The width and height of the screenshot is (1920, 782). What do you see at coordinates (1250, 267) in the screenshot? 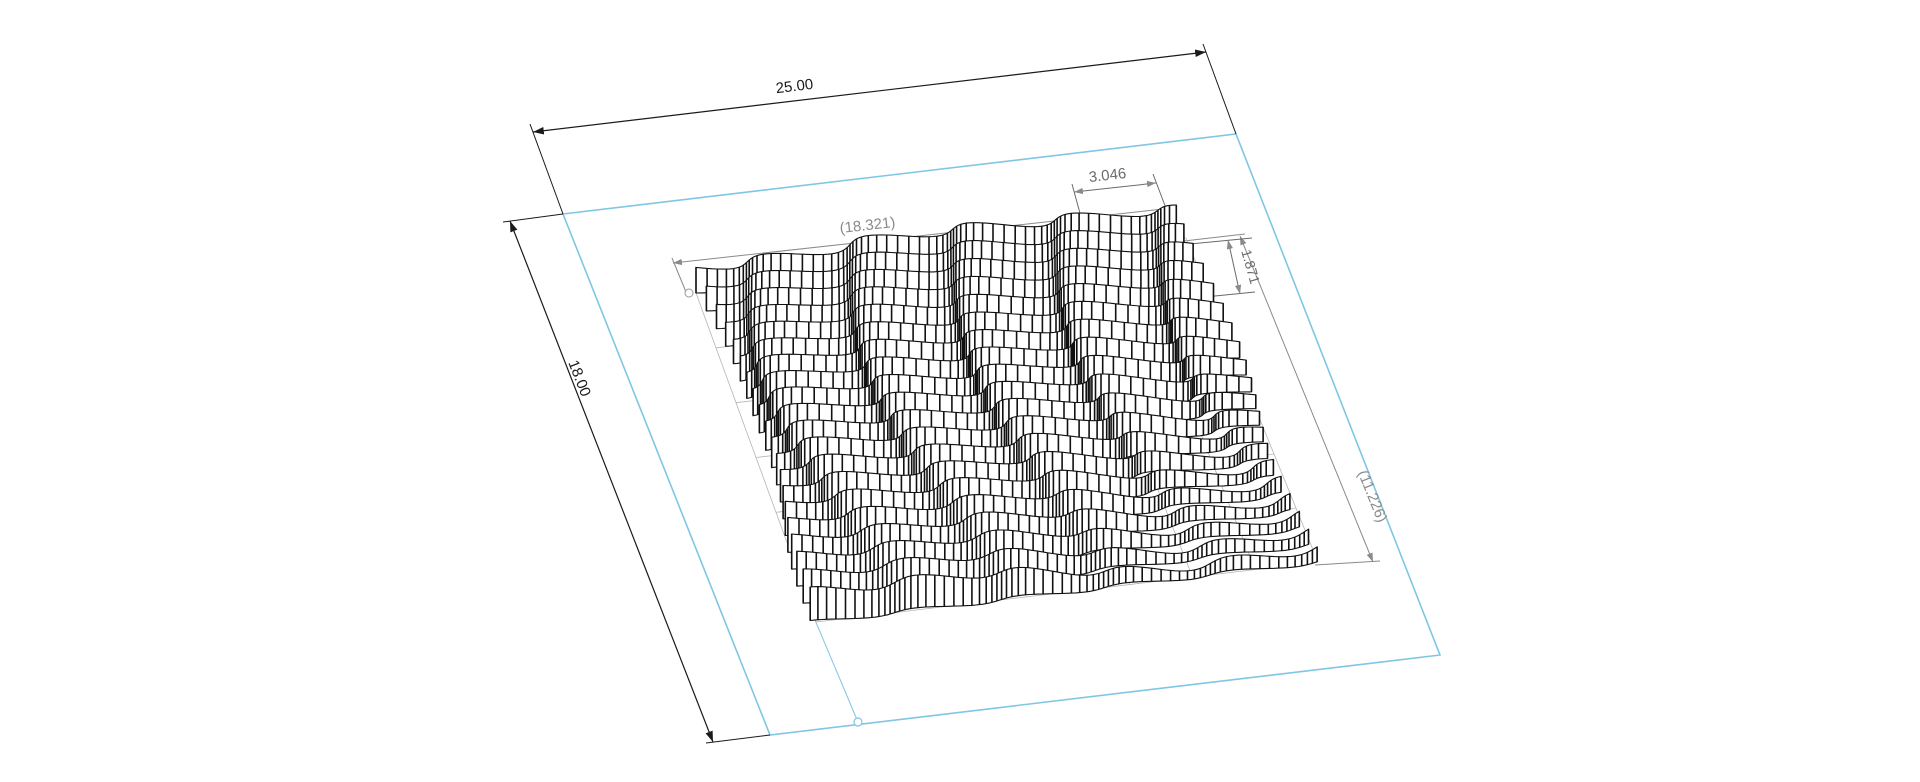
I see `dimension-label: 1.871` at bounding box center [1250, 267].